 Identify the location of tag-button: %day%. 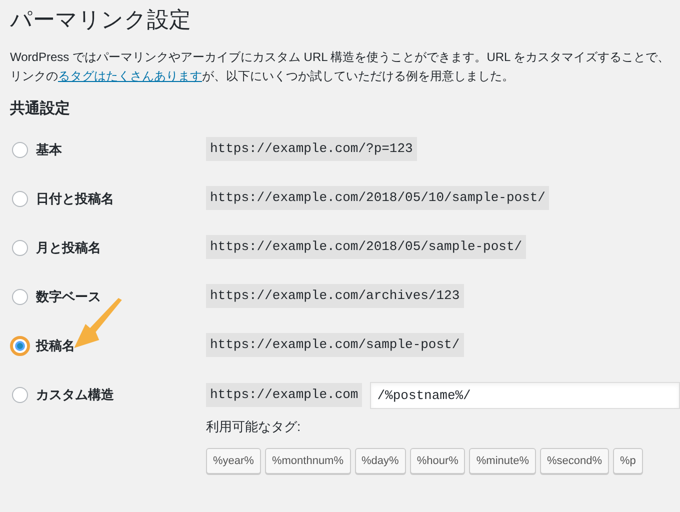
(380, 461).